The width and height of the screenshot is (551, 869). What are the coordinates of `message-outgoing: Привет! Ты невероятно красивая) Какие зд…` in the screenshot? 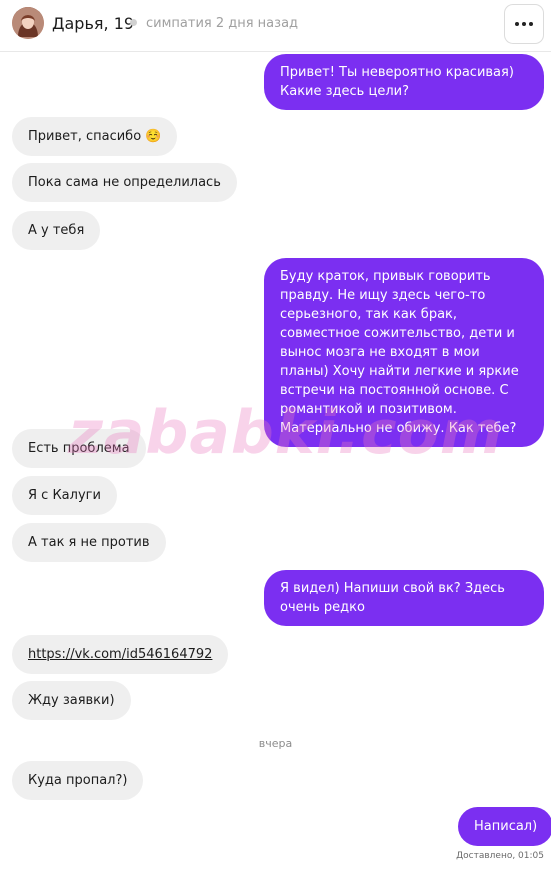 It's located at (404, 82).